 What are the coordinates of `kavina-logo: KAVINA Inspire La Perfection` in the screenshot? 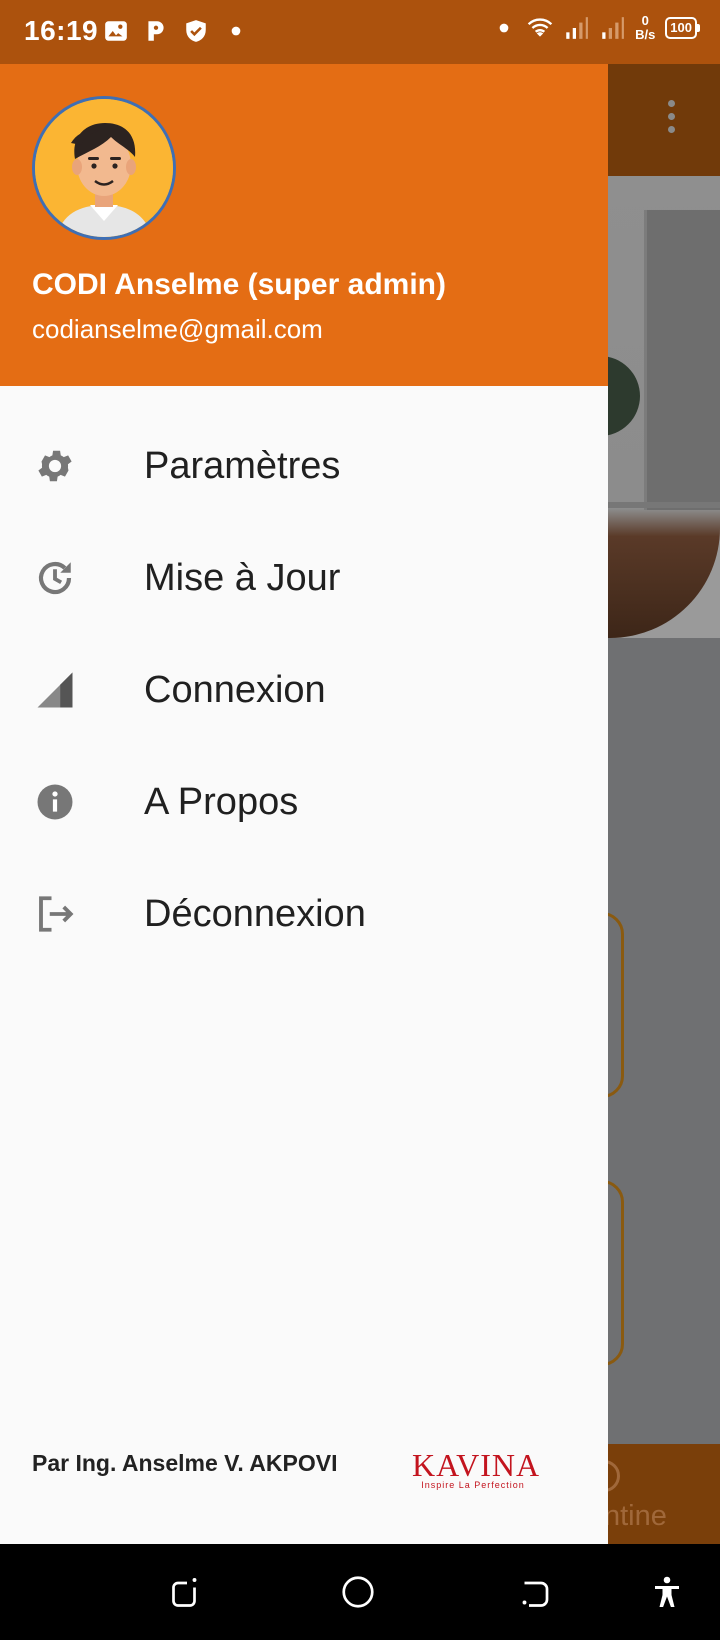 It's located at (476, 1469).